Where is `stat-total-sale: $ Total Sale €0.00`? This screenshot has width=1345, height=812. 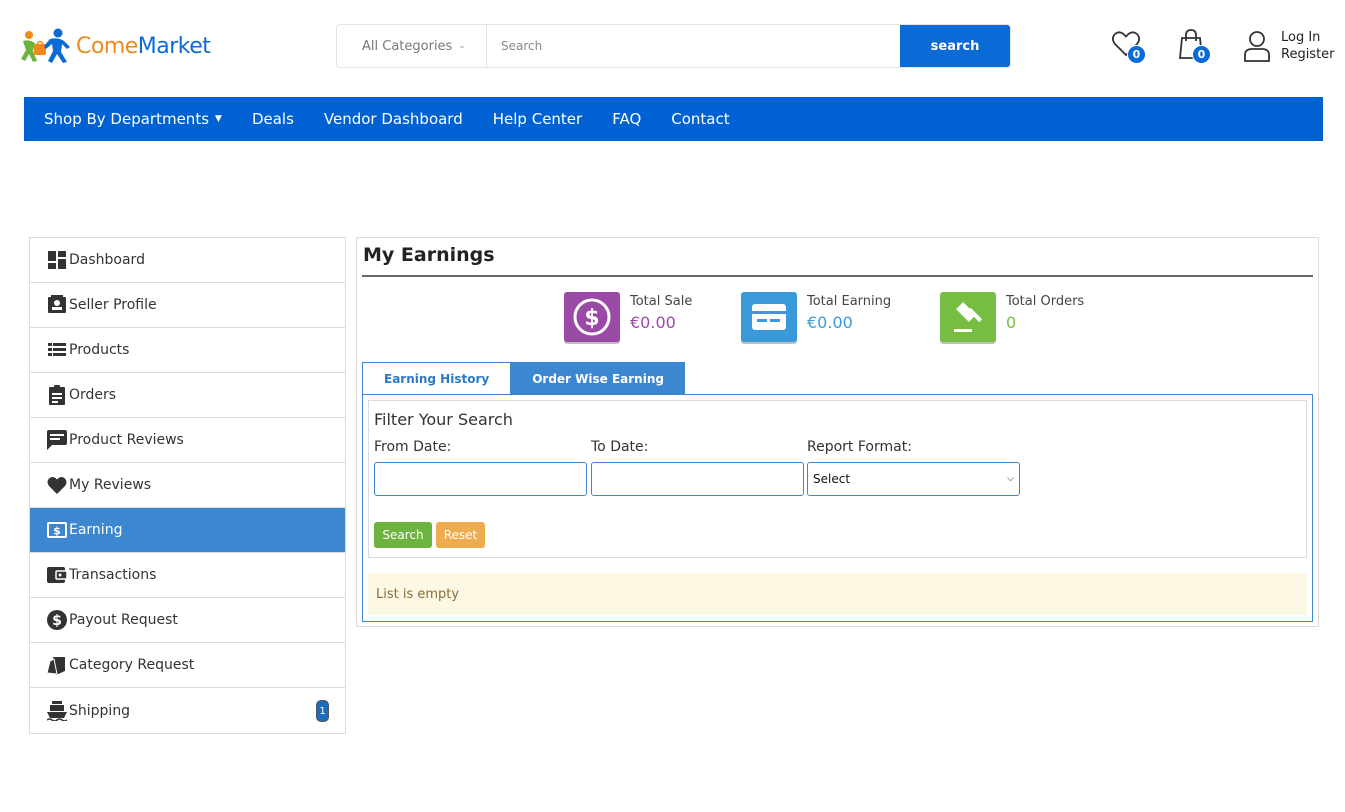 stat-total-sale: $ Total Sale €0.00 is located at coordinates (628, 317).